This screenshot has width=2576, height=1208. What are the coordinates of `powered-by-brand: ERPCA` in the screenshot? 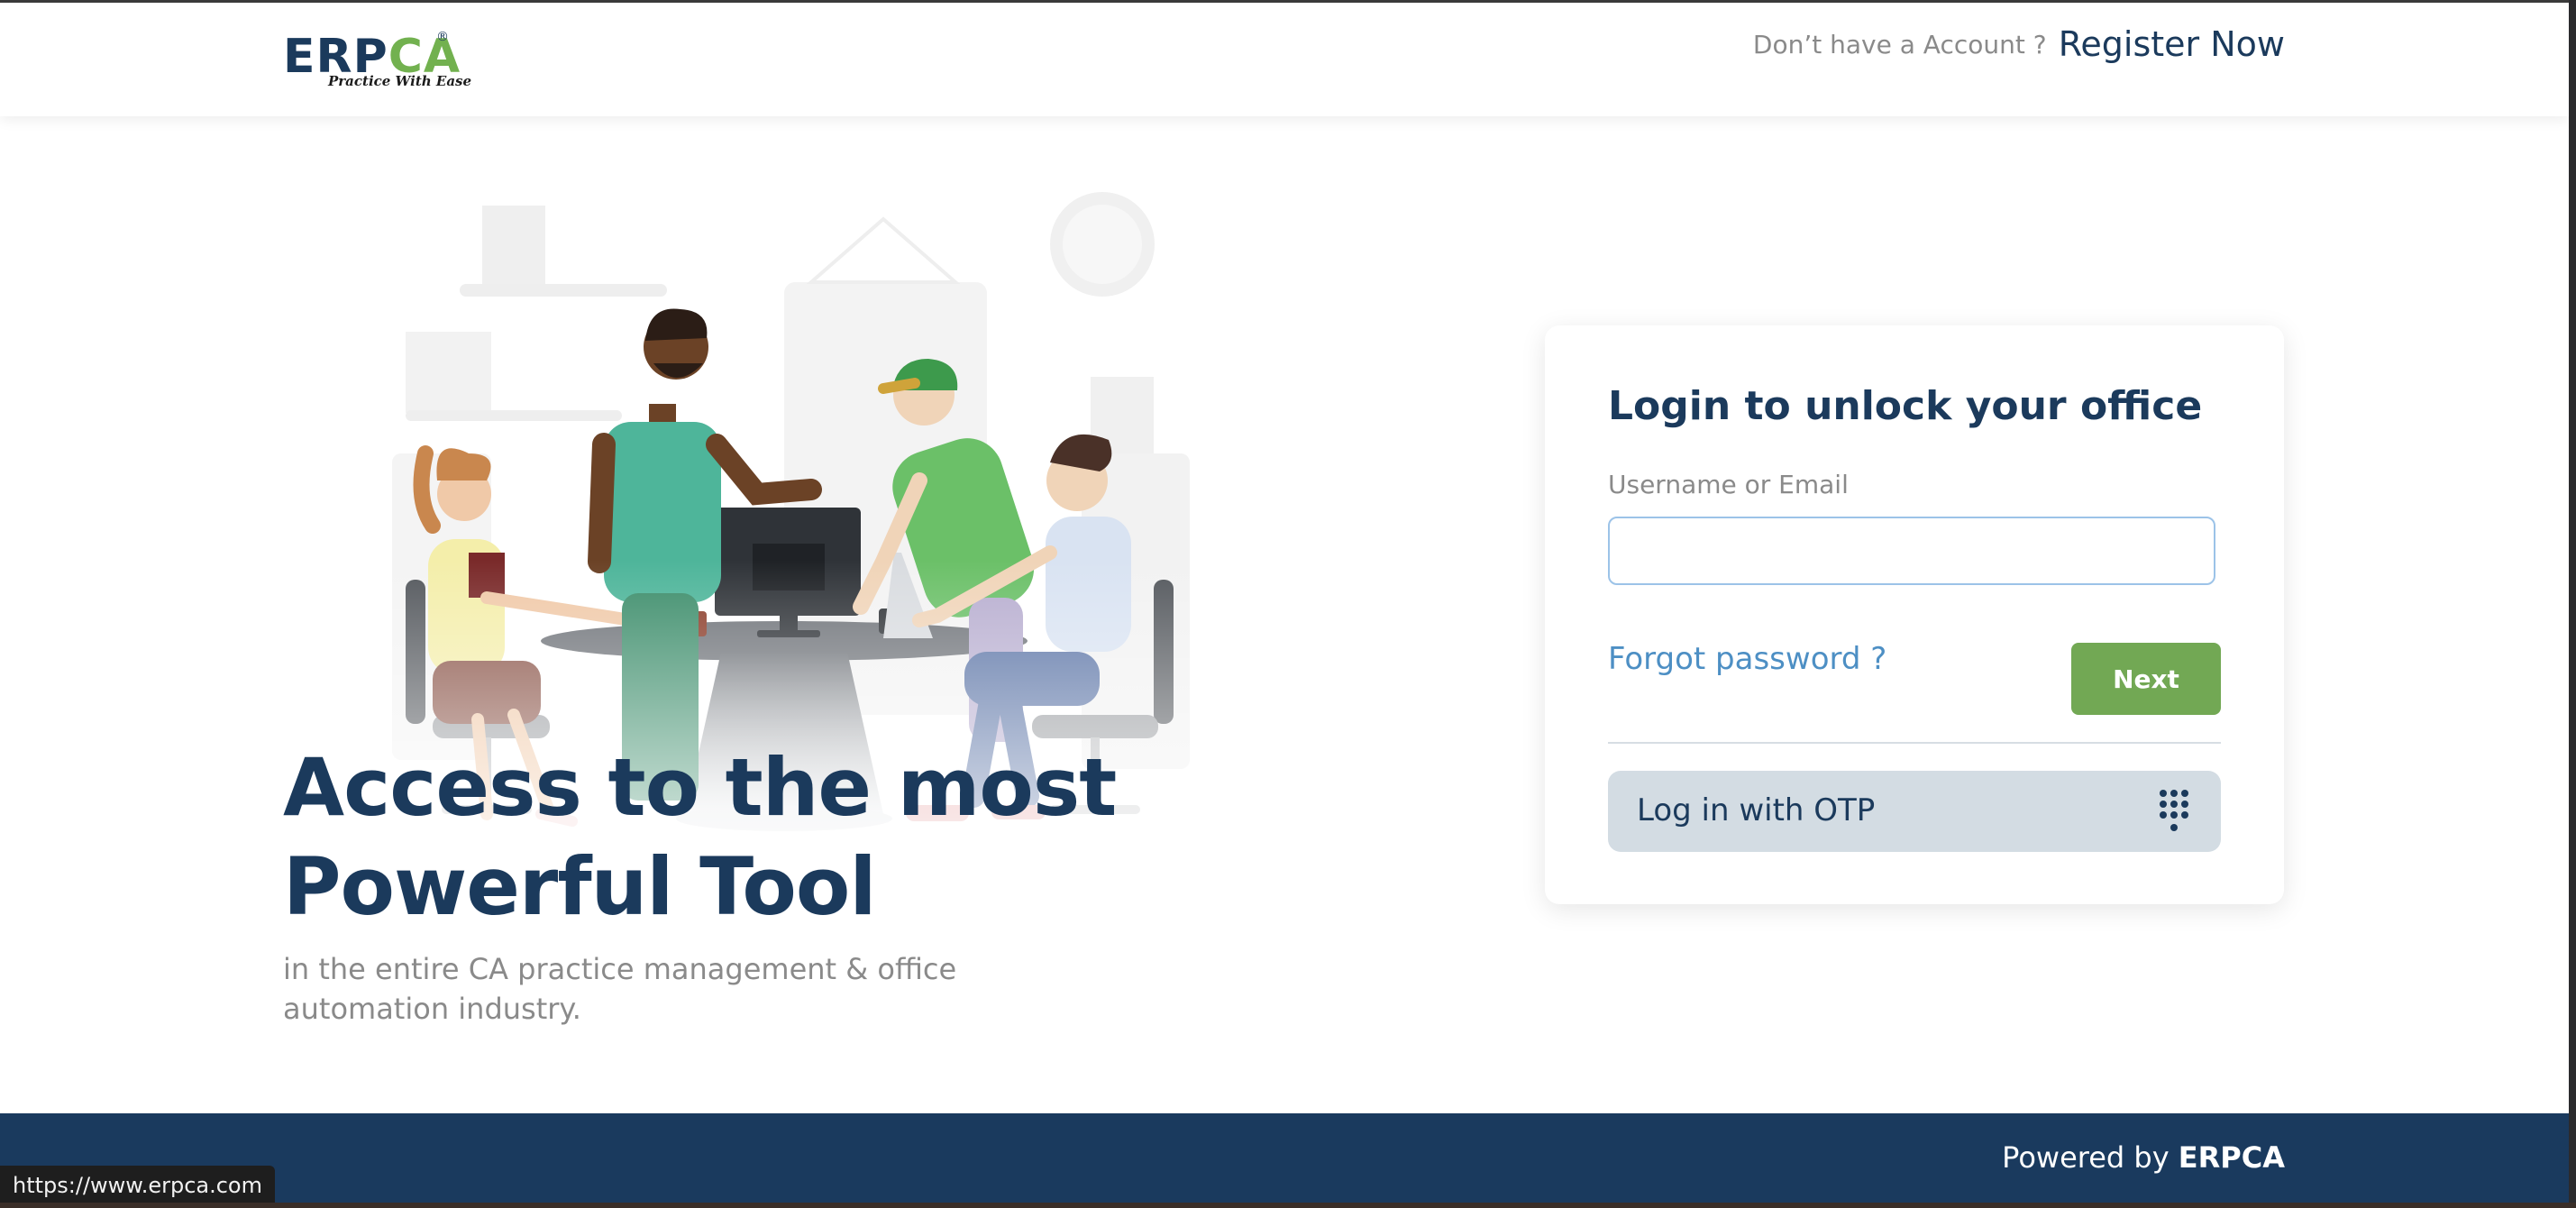 It's located at (2232, 1157).